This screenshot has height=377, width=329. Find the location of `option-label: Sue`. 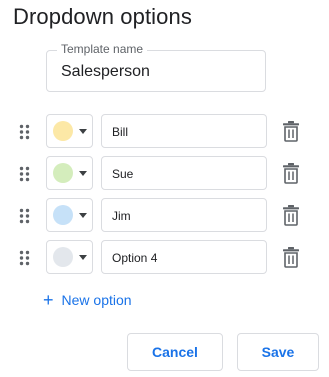

option-label: Sue is located at coordinates (123, 174).